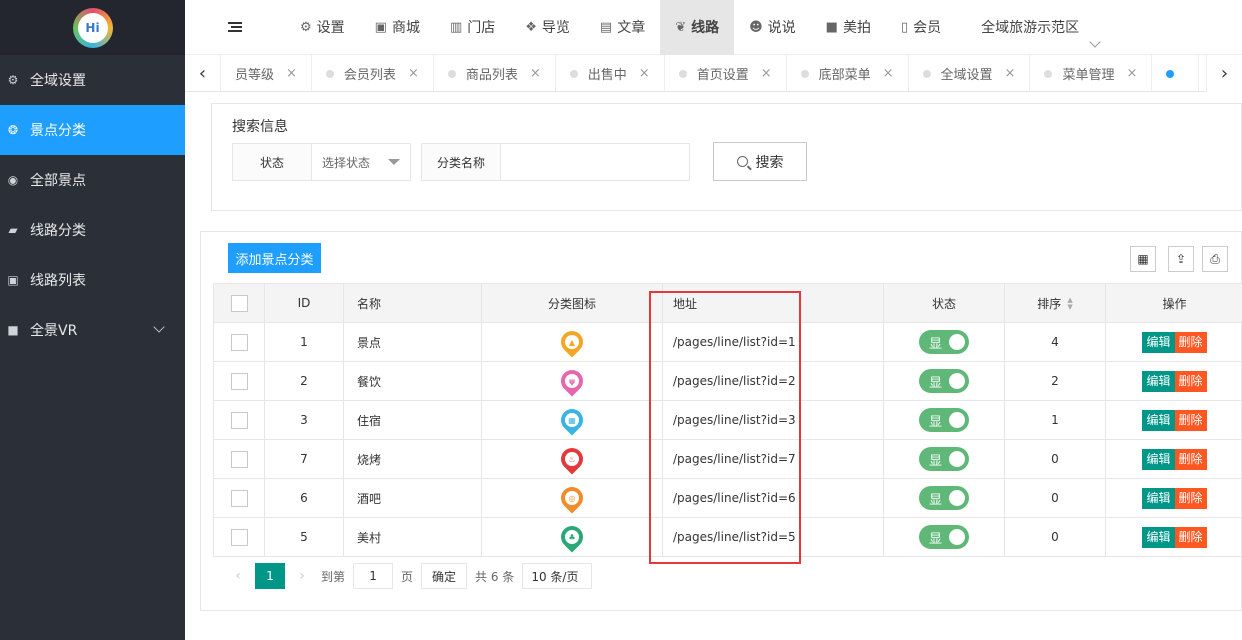 The height and width of the screenshot is (640, 1242). Describe the element at coordinates (848, 27) in the screenshot. I see `nav-item-photo: ■ 美拍` at that location.